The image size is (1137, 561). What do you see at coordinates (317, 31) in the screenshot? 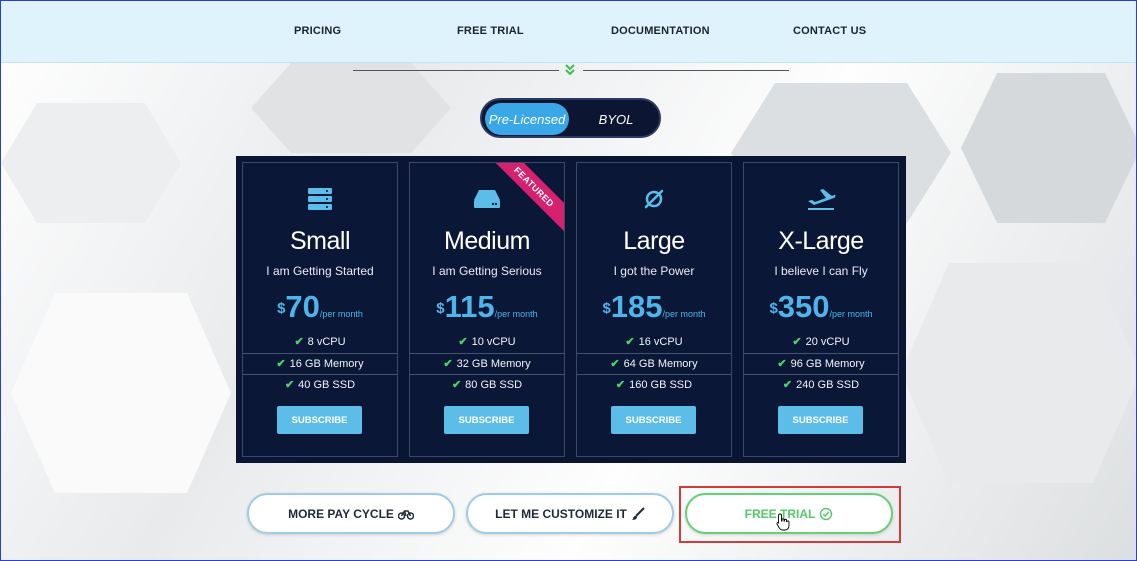
I see `nav-pricing: PRICING` at bounding box center [317, 31].